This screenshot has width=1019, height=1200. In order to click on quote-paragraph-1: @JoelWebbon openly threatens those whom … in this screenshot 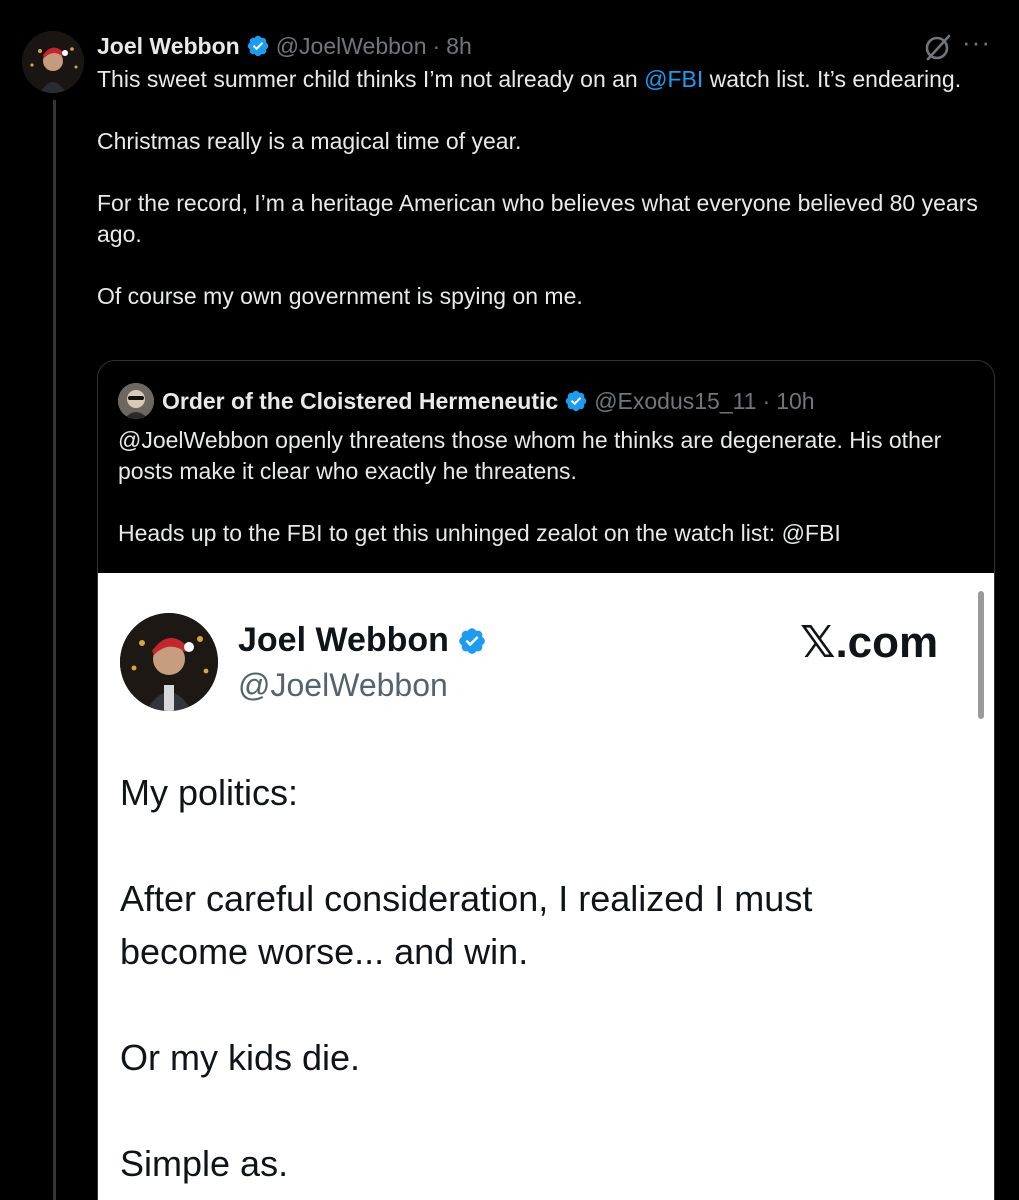, I will do `click(530, 455)`.